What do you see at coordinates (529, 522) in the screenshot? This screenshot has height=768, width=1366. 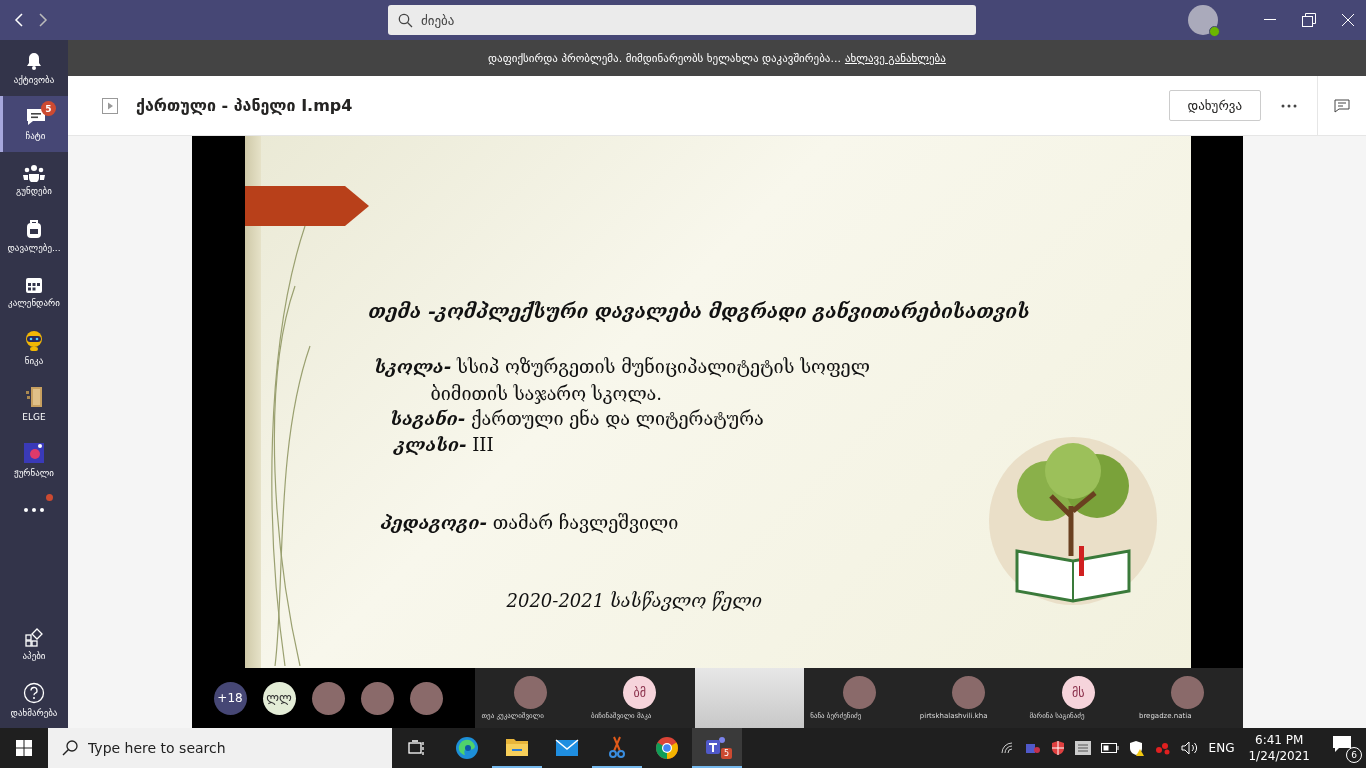 I see `slide-text: პედაგოგი- თამარ ჩავლეშვილი` at bounding box center [529, 522].